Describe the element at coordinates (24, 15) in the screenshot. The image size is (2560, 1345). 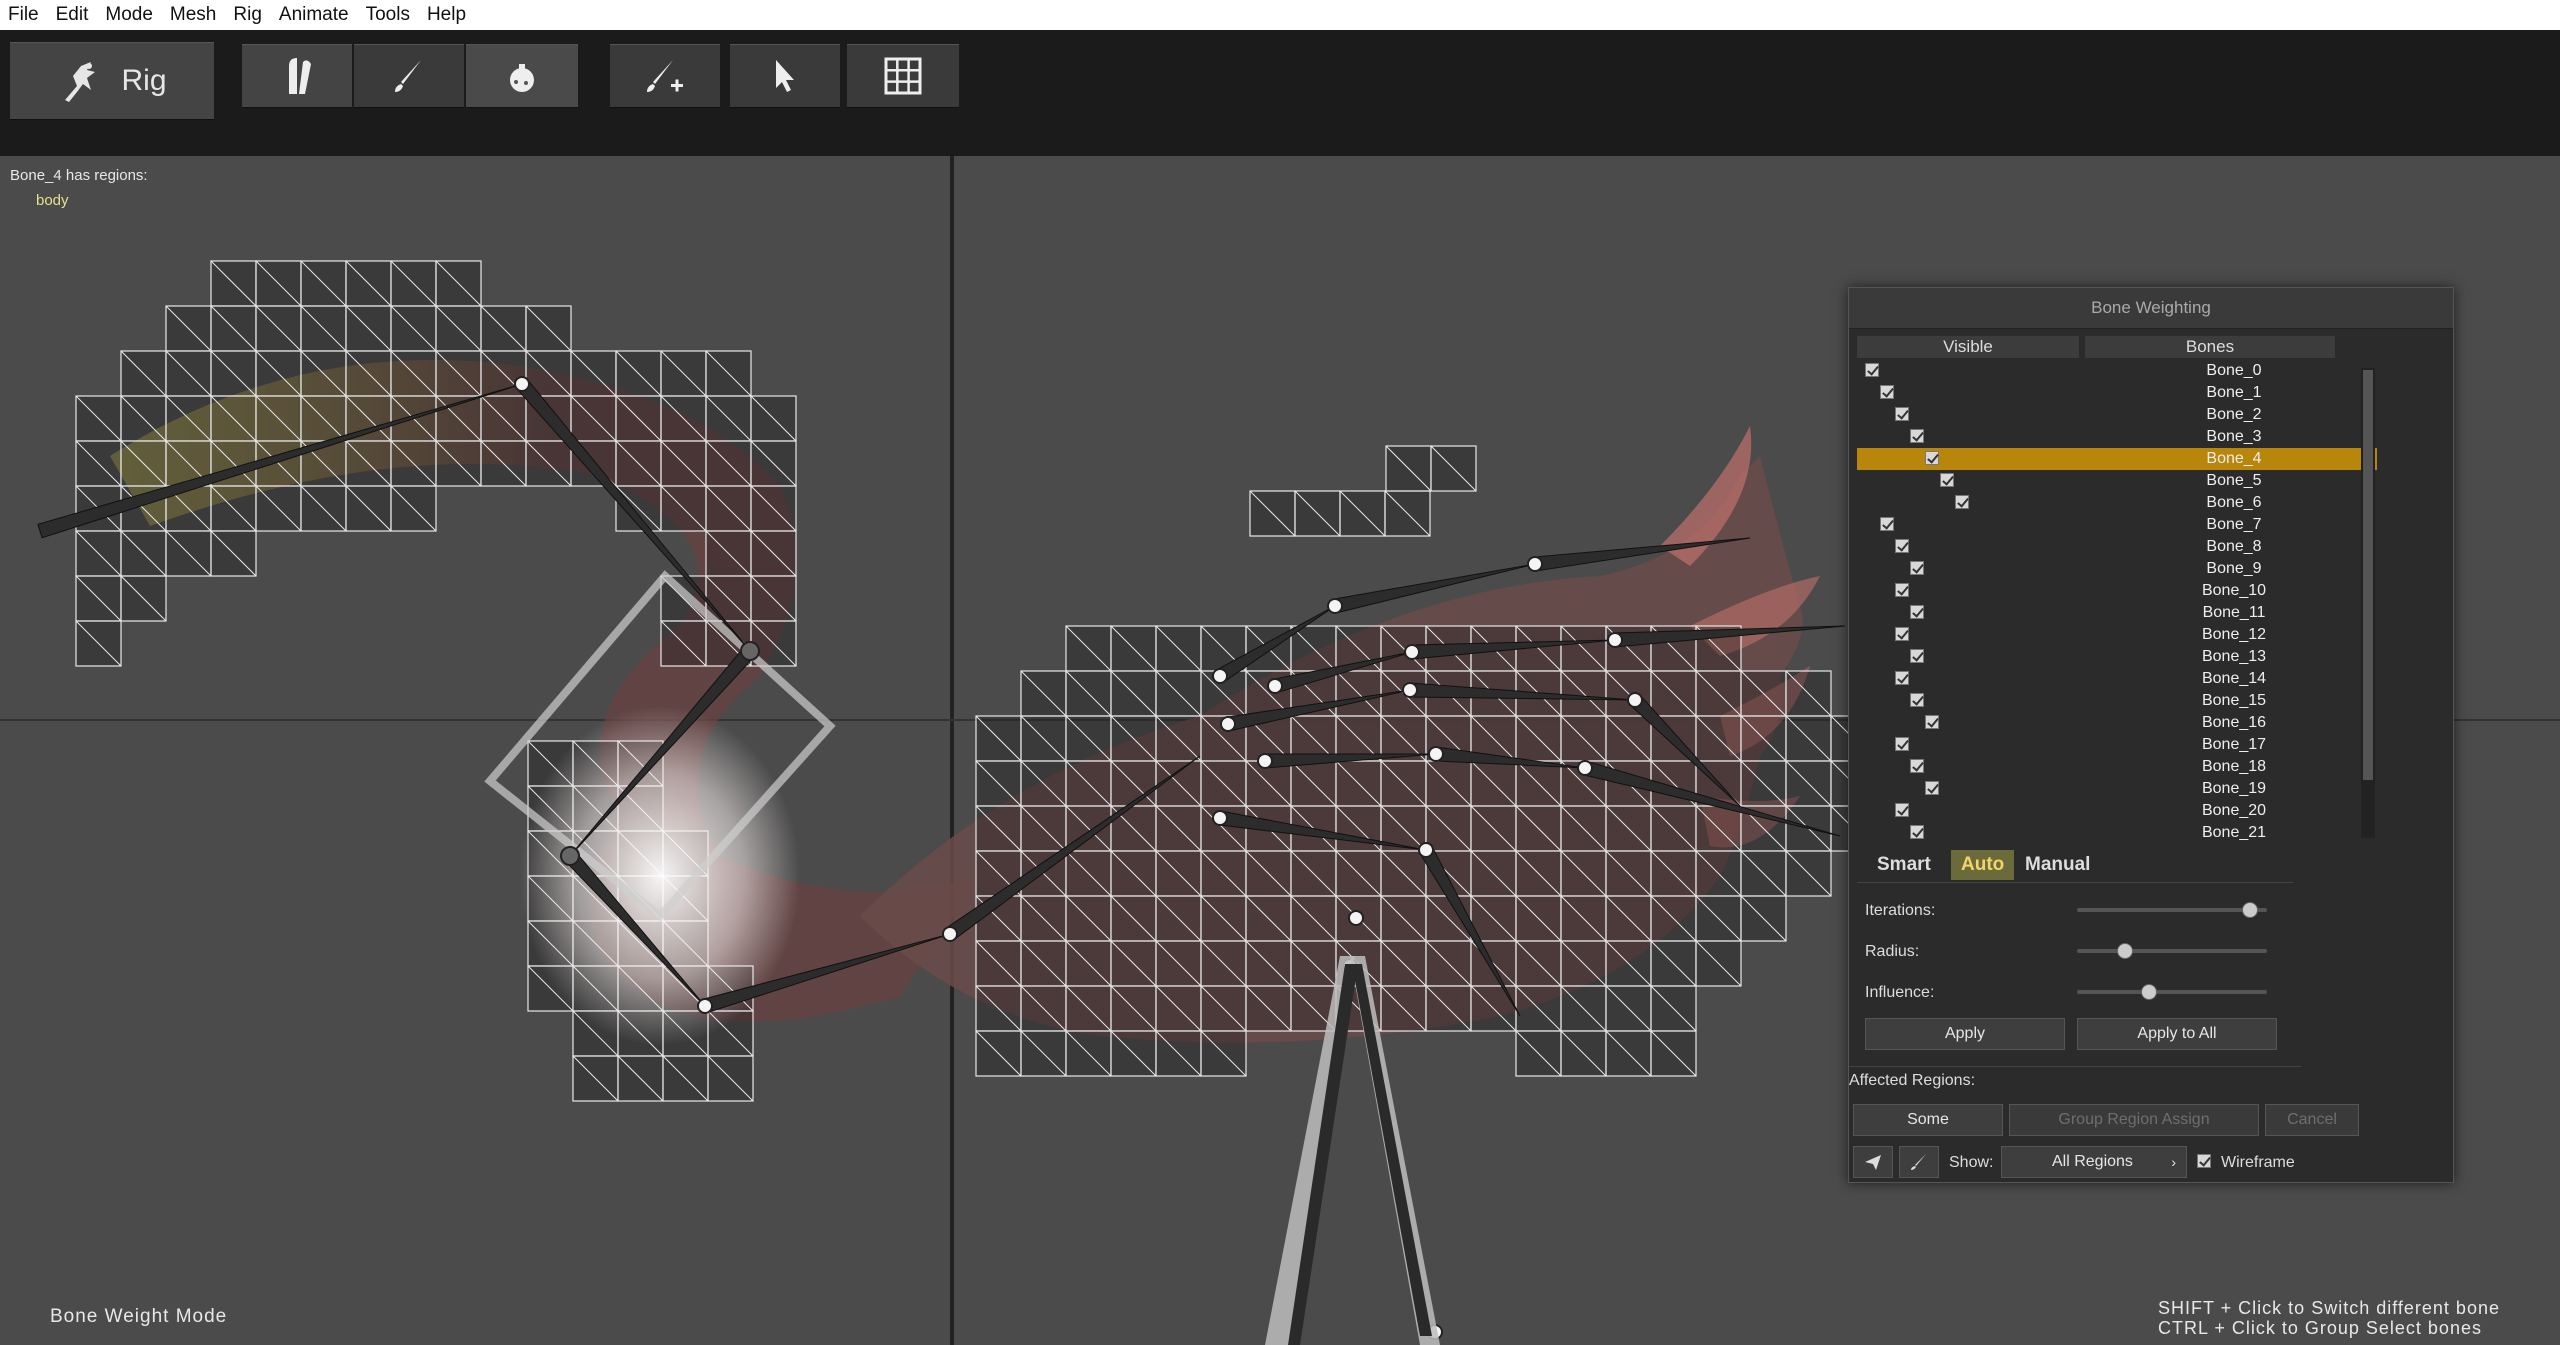
I see `menu-file: File` at that location.